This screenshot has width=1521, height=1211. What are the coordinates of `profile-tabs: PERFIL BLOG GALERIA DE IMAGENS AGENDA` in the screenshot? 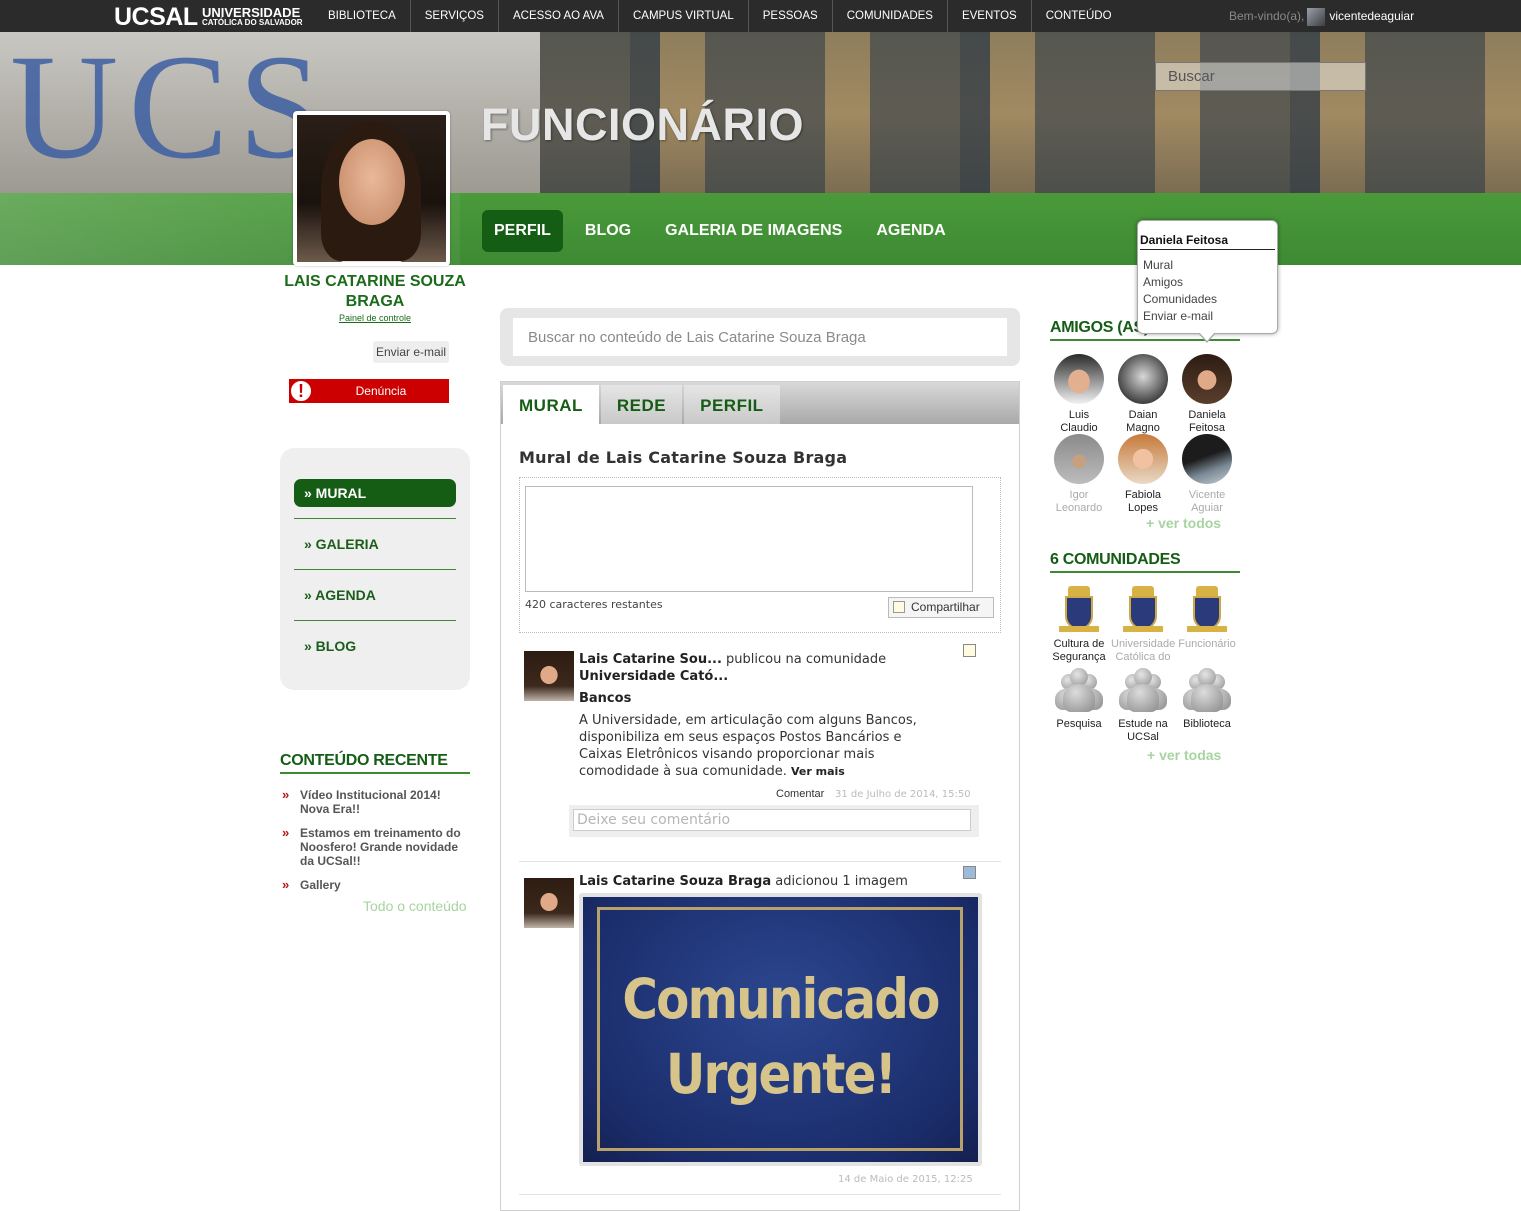 It's located at (725, 231).